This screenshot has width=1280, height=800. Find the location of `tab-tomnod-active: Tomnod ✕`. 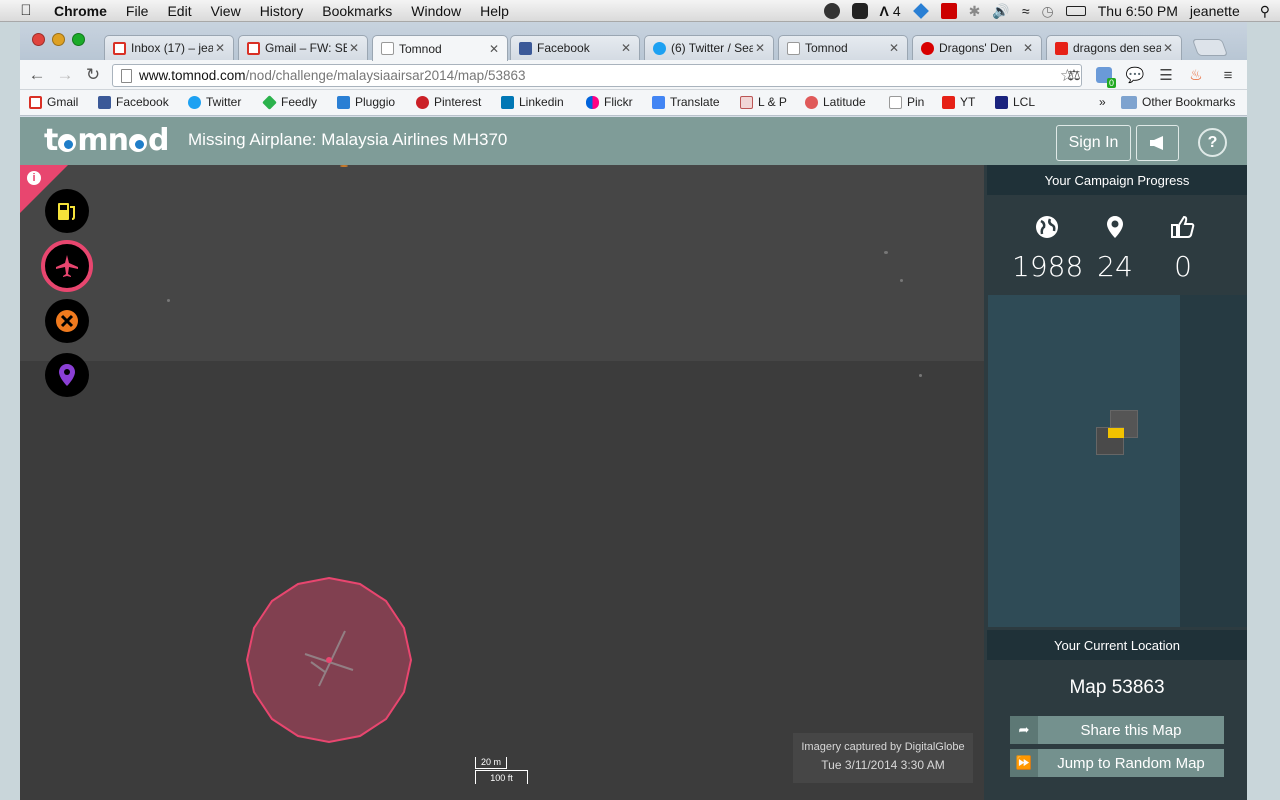

tab-tomnod-active: Tomnod ✕ is located at coordinates (440, 48).